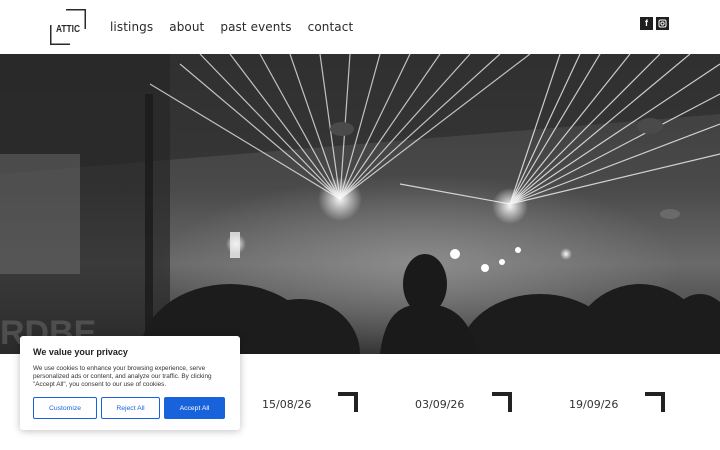 This screenshot has height=450, width=720. What do you see at coordinates (80, 352) in the screenshot?
I see `cookie-title: We value your privacy` at bounding box center [80, 352].